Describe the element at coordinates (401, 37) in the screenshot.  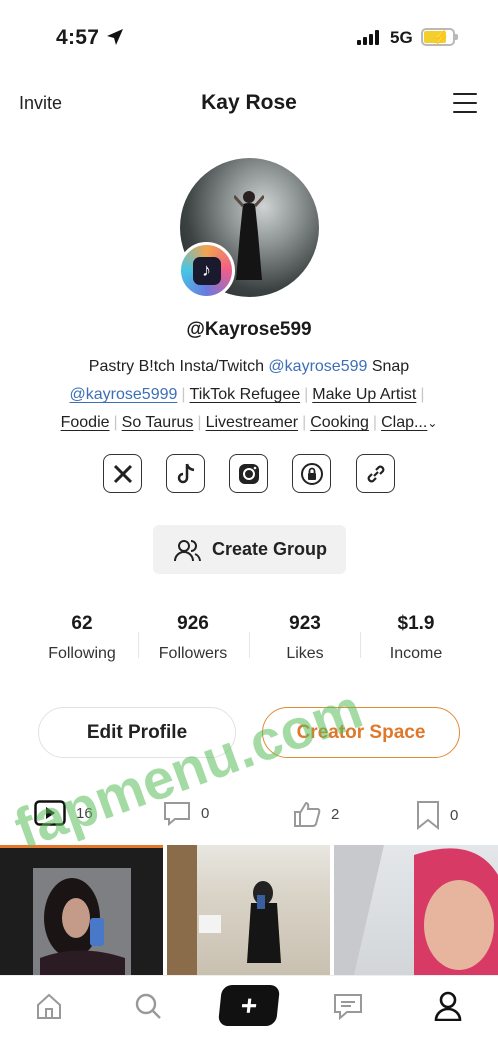
I see `network-type: 5G` at that location.